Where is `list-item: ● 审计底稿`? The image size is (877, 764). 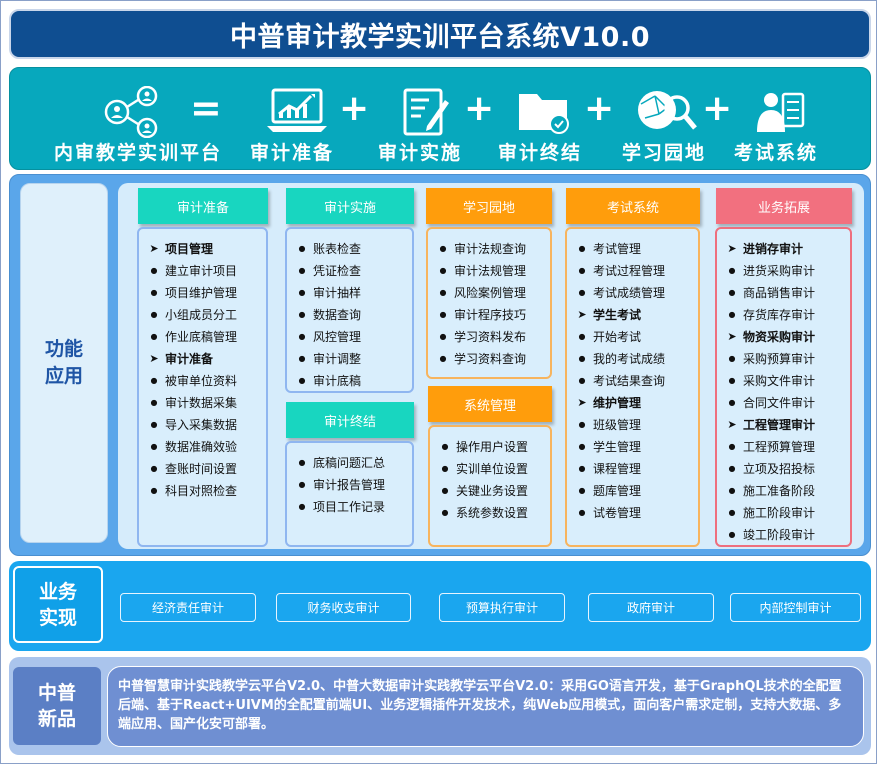
list-item: ● 审计底稿 is located at coordinates (349, 380).